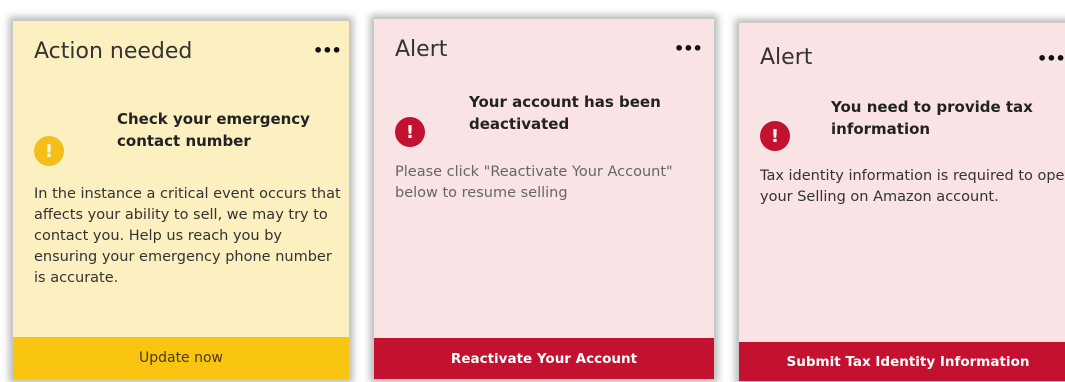 This screenshot has width=1065, height=382. What do you see at coordinates (49, 151) in the screenshot?
I see `warning-icon: !` at bounding box center [49, 151].